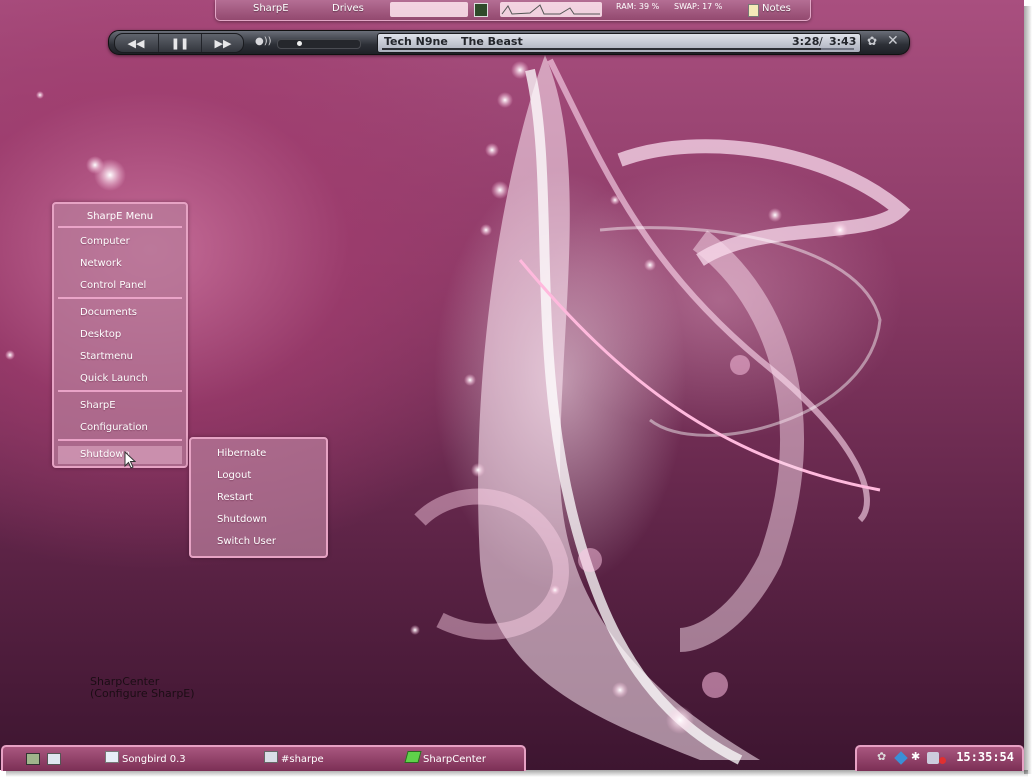 The image size is (1035, 779). Describe the element at coordinates (893, 41) in the screenshot. I see `close-icon: ✕` at that location.